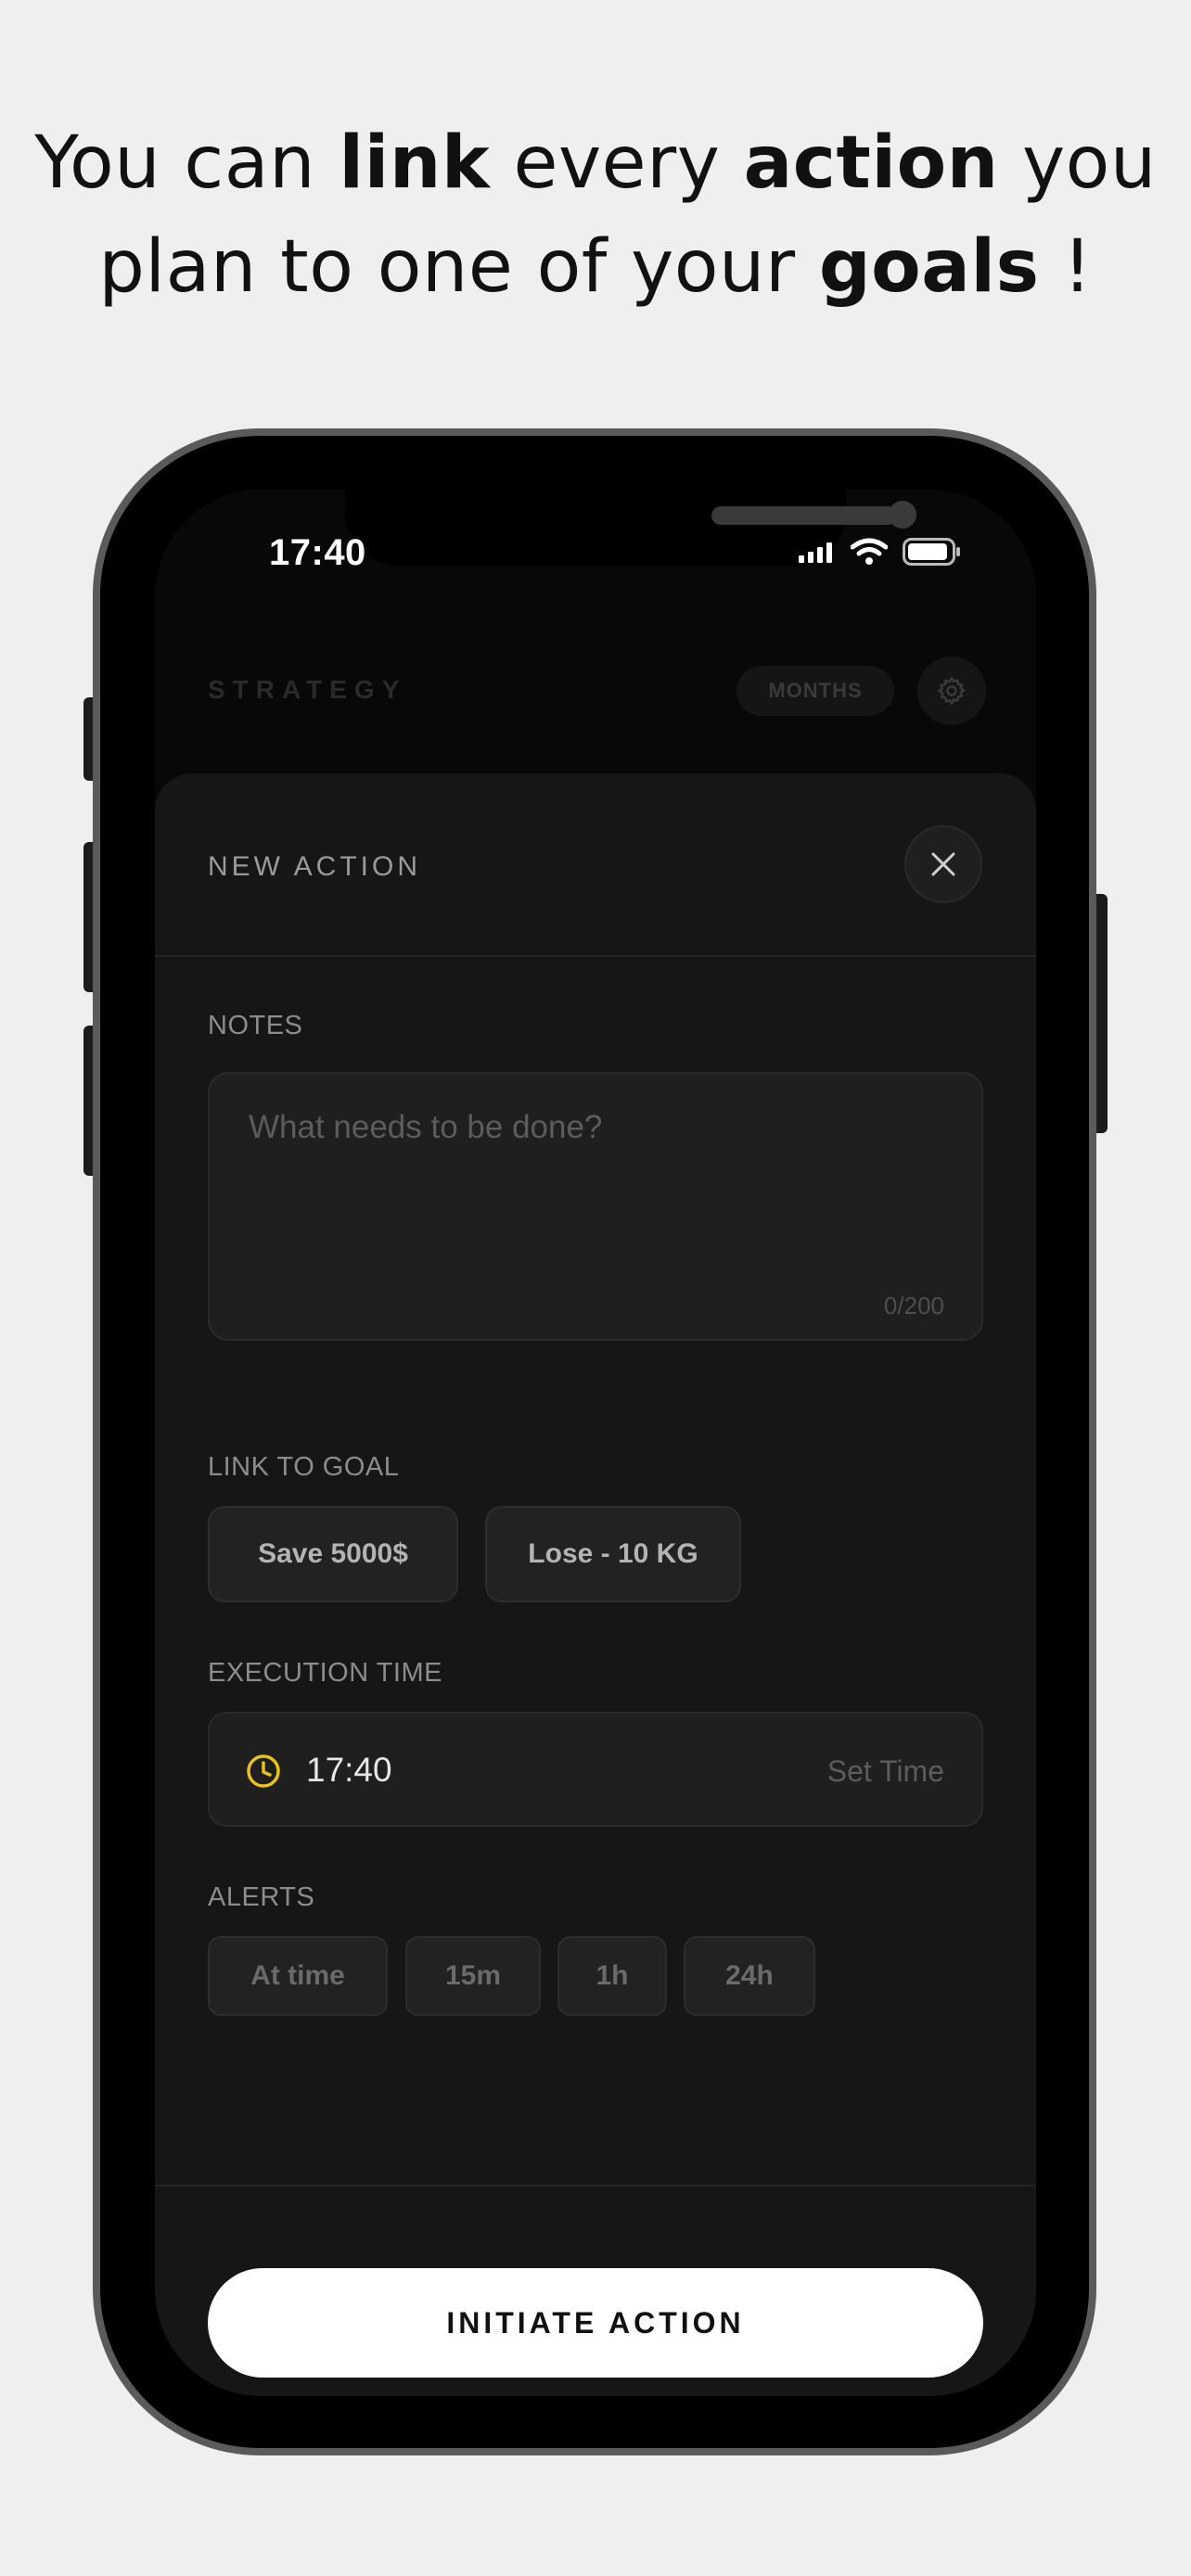 The image size is (1191, 2576). I want to click on execution-time-heading: EXECUTION TIME, so click(325, 1673).